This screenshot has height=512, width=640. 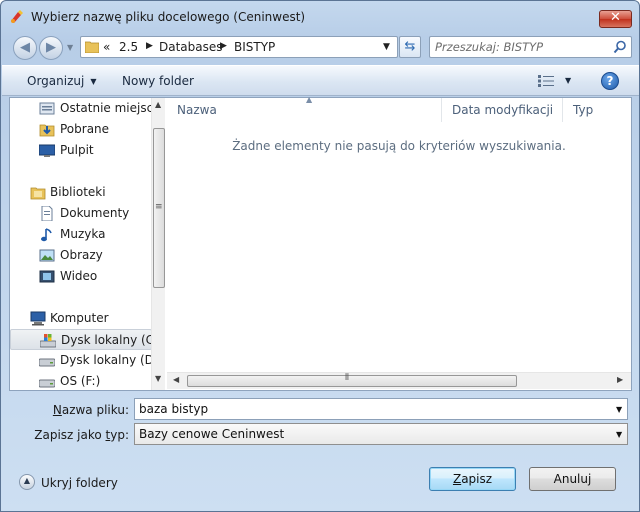 What do you see at coordinates (47, 213) in the screenshot?
I see `documents-icon` at bounding box center [47, 213].